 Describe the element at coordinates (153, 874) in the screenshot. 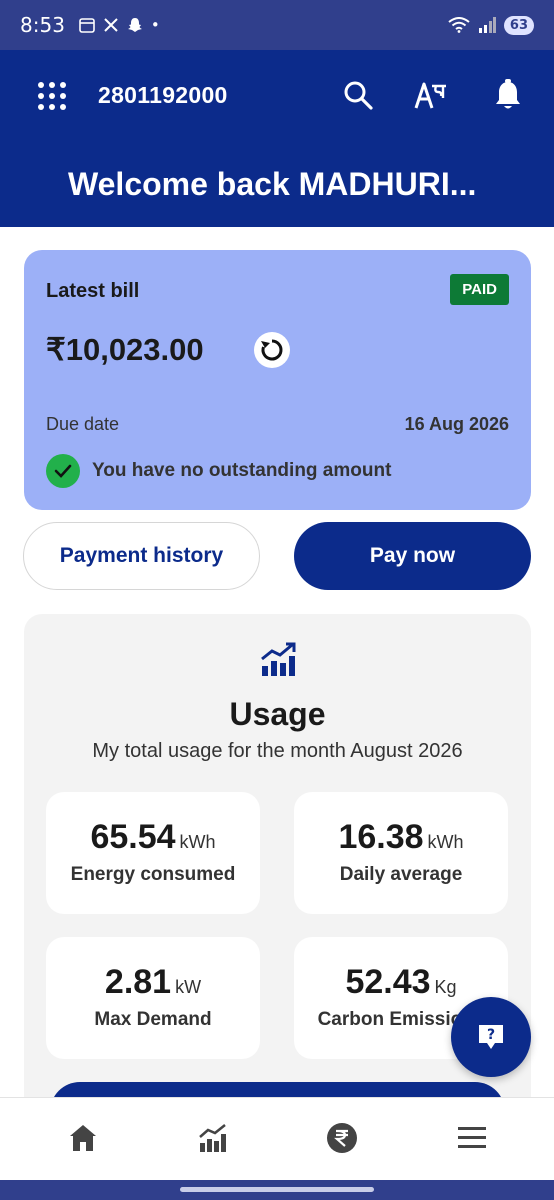

I see `stat-label: Energy consumed` at that location.